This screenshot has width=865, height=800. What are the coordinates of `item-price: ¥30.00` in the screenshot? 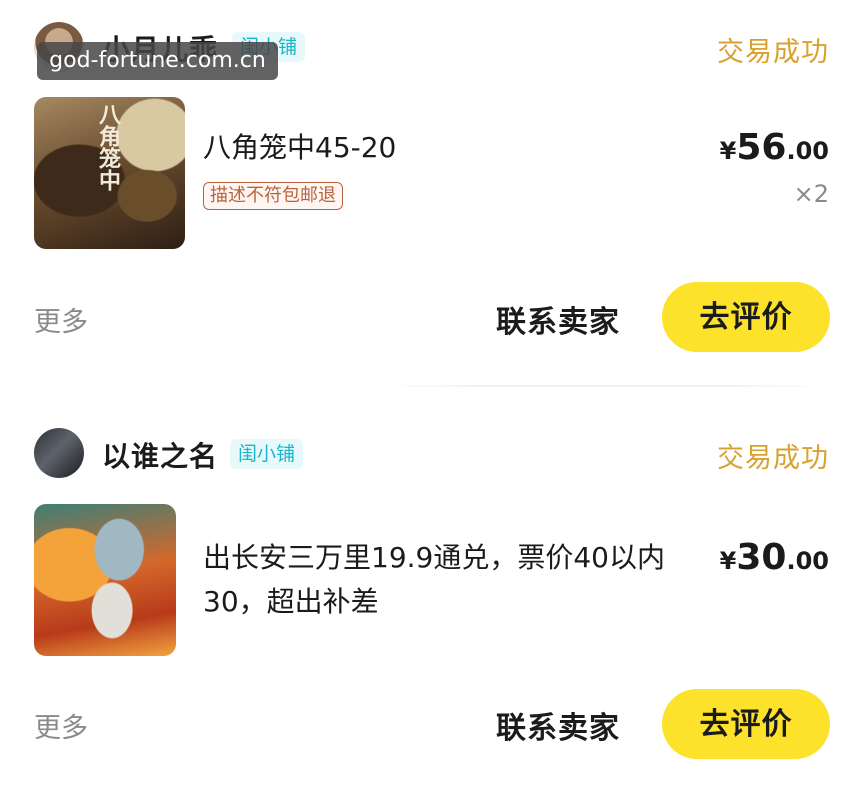 It's located at (774, 557).